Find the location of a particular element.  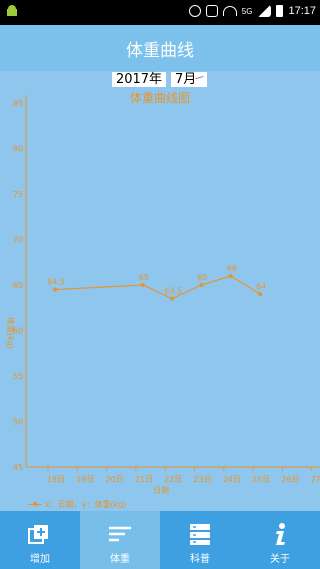

x-tick-label: 19日 is located at coordinates (85, 479).